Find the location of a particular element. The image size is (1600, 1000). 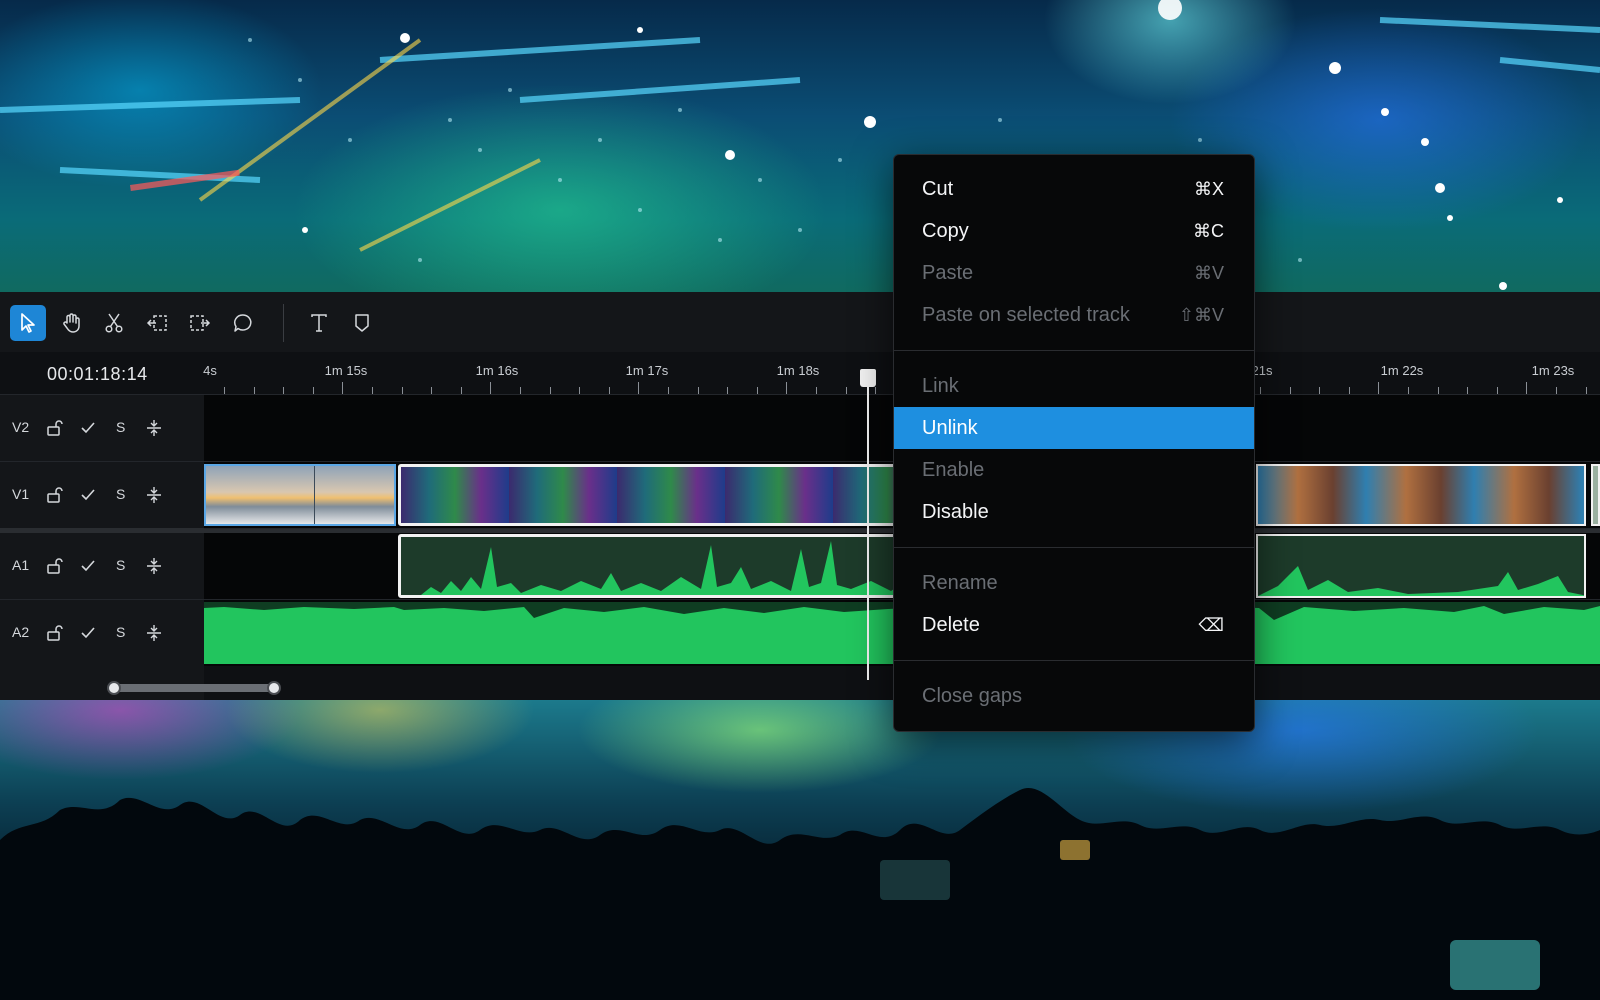

razor-tool-button is located at coordinates (114, 323).